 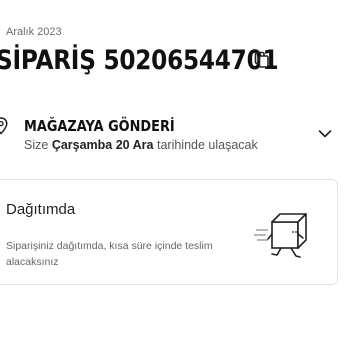 I want to click on shipment-subtitle: Size Çarşamba 20 Ara tarihinde ulaşacak, so click(x=141, y=145).